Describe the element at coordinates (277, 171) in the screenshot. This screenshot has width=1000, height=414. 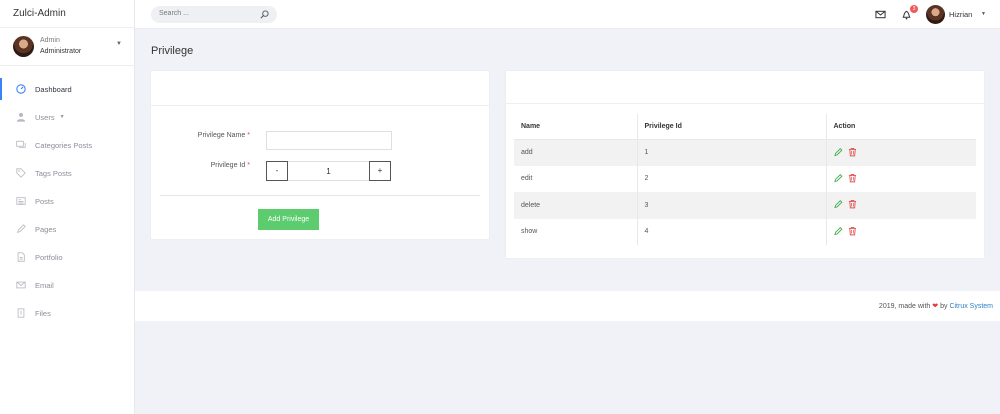
I see `decrement-button: -` at that location.